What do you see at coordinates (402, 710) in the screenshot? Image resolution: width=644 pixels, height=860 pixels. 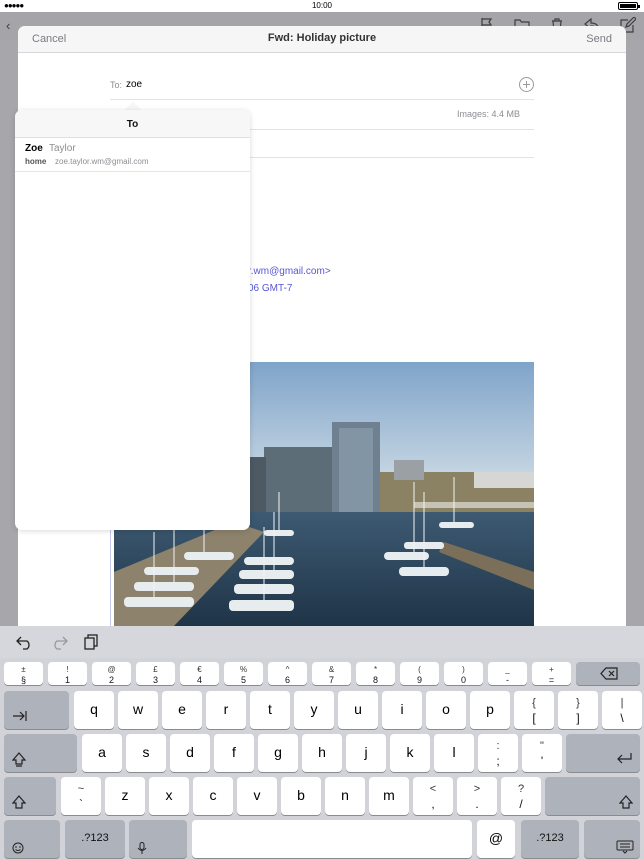 I see `letter-key: i` at bounding box center [402, 710].